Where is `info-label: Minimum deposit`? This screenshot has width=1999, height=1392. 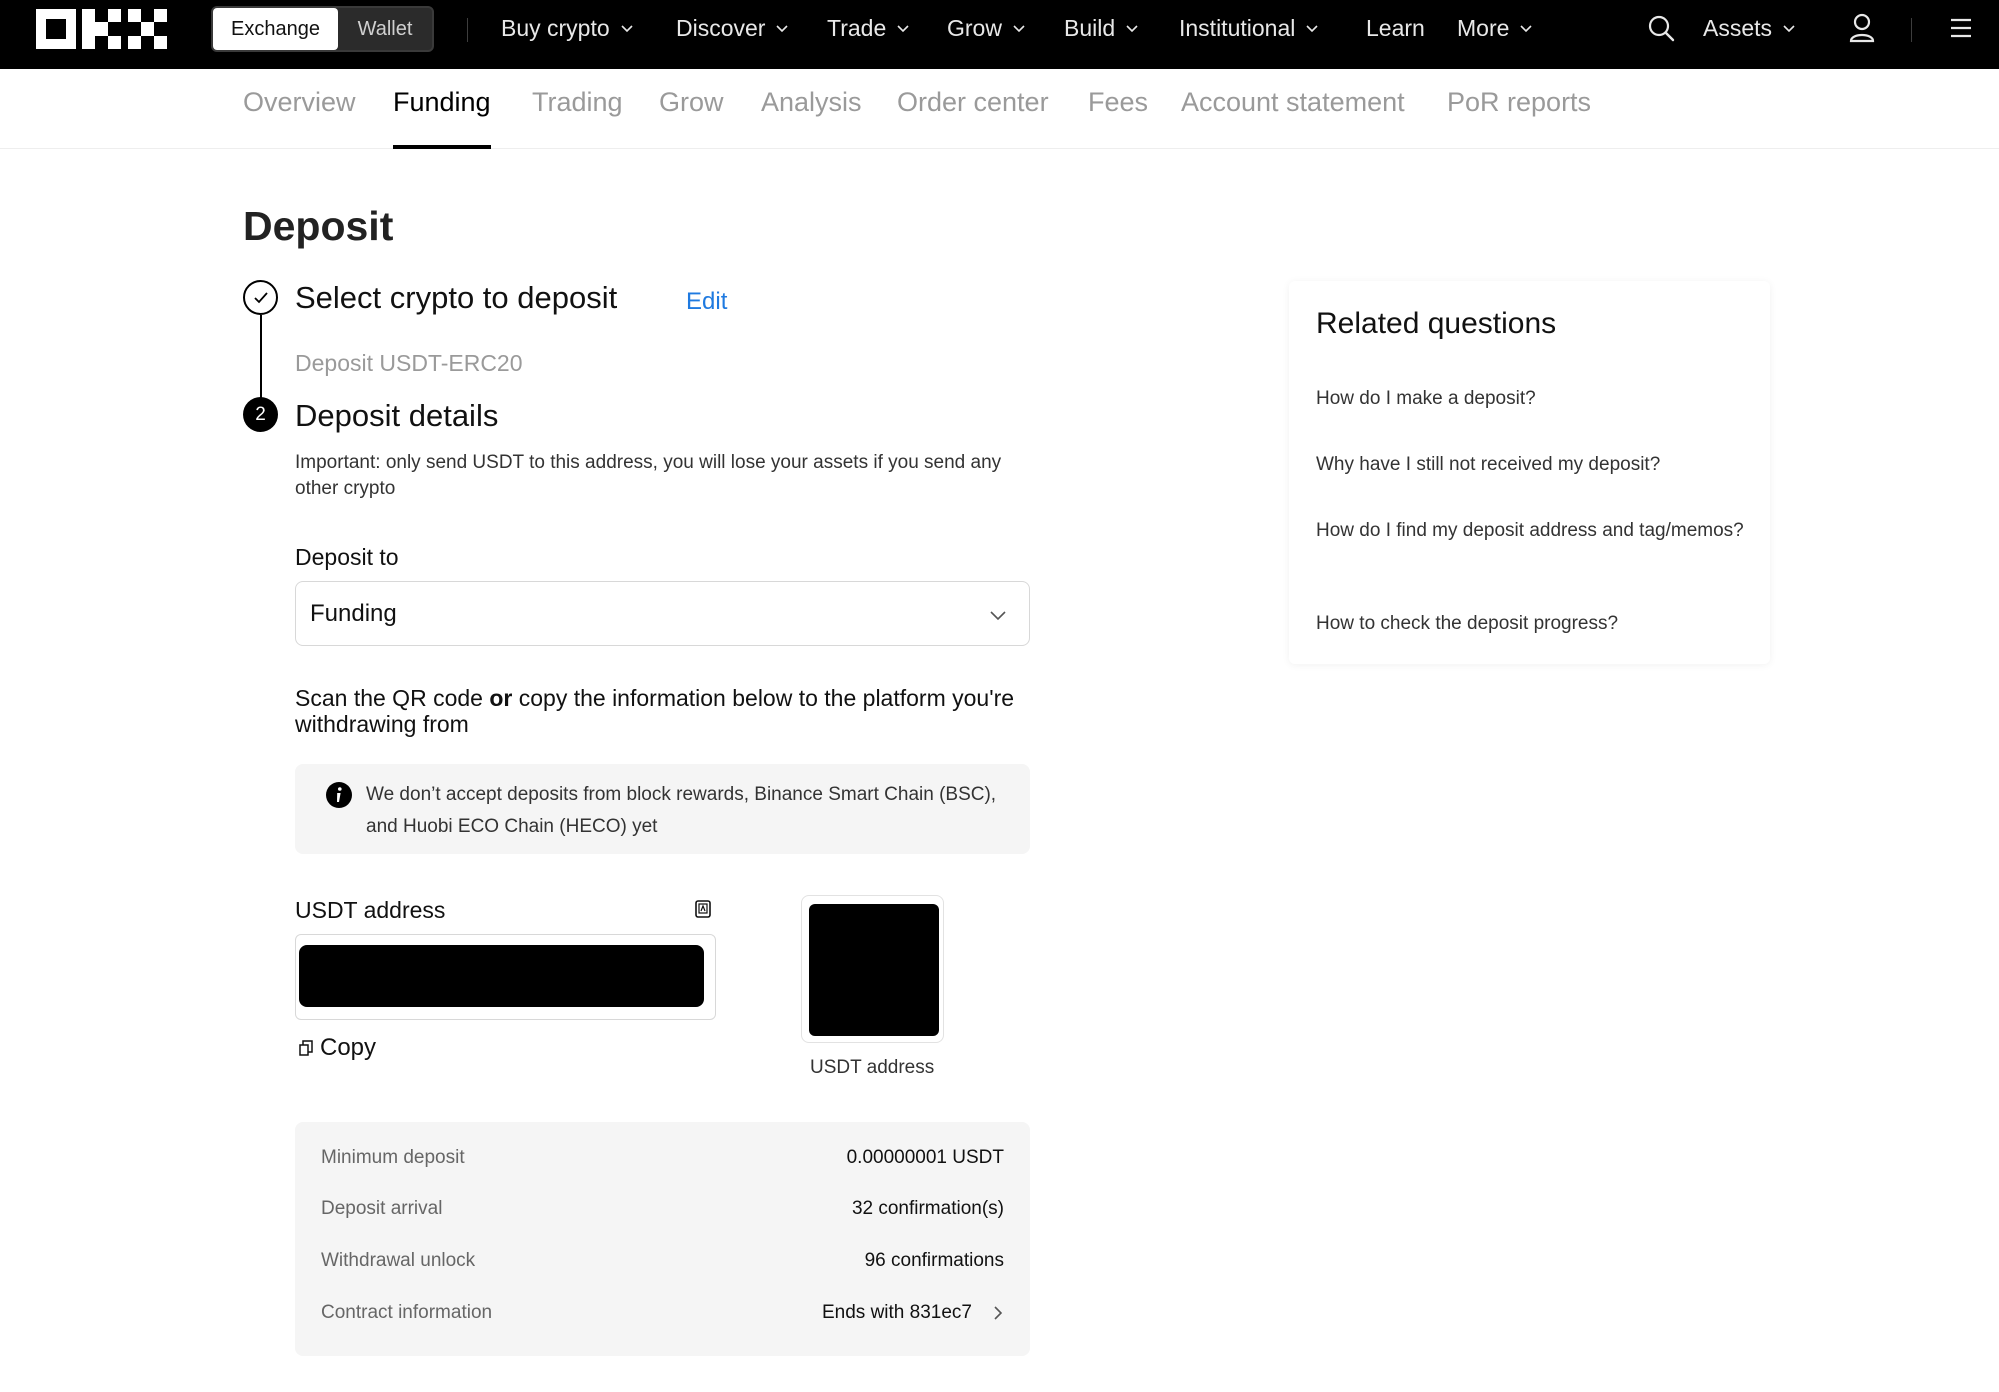
info-label: Minimum deposit is located at coordinates (393, 1157).